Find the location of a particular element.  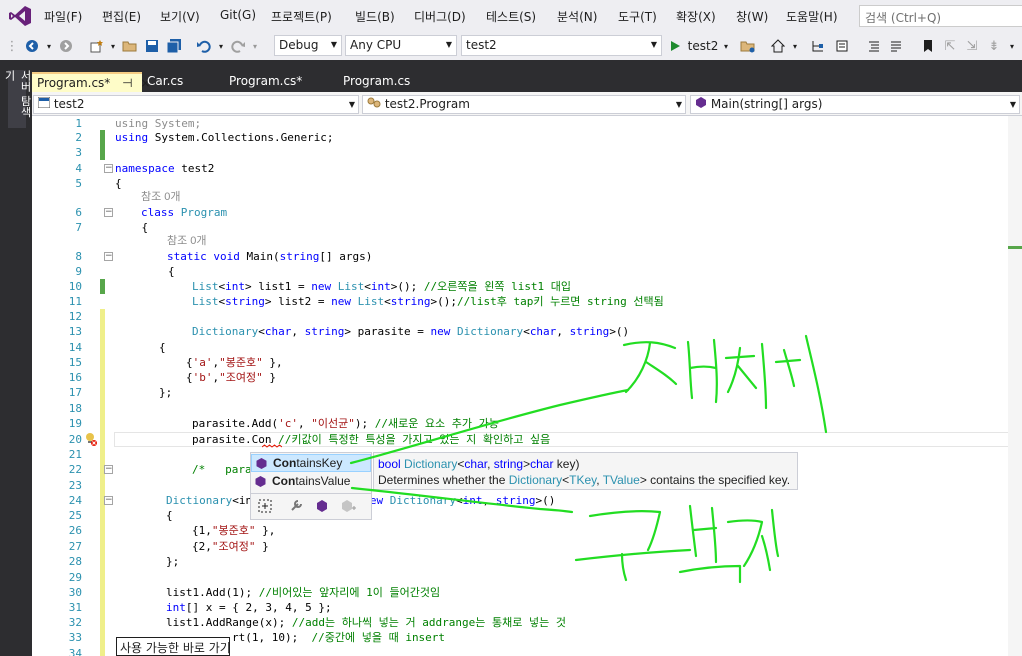

platform-select: Any CPU ▼ is located at coordinates (401, 45).